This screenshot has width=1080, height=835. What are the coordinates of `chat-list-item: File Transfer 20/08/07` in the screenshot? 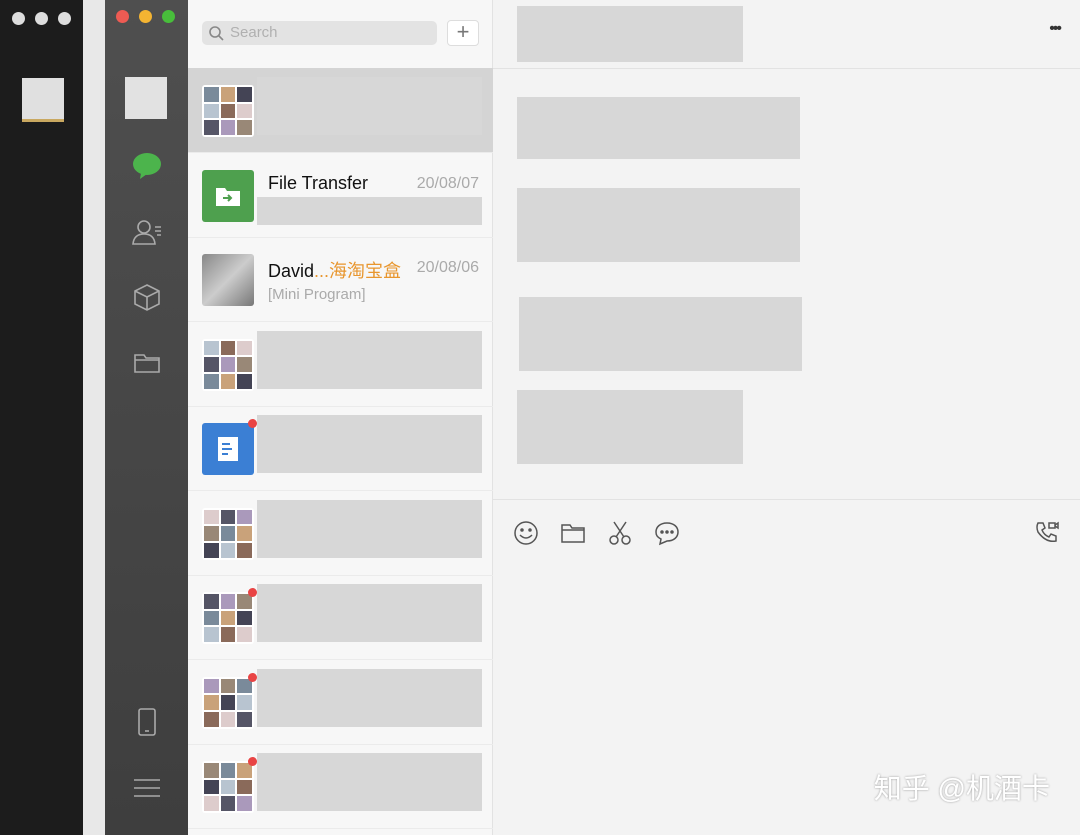 It's located at (340, 195).